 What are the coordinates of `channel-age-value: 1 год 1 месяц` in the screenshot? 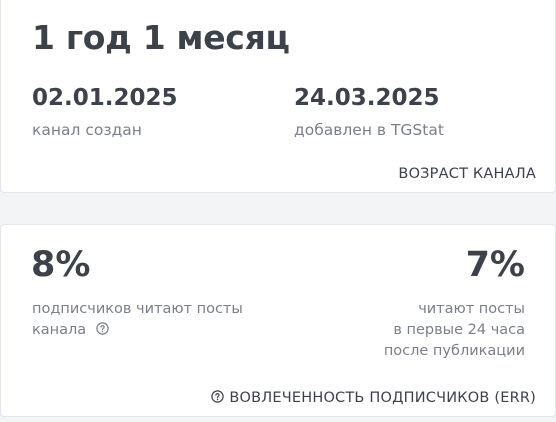 It's located at (161, 37).